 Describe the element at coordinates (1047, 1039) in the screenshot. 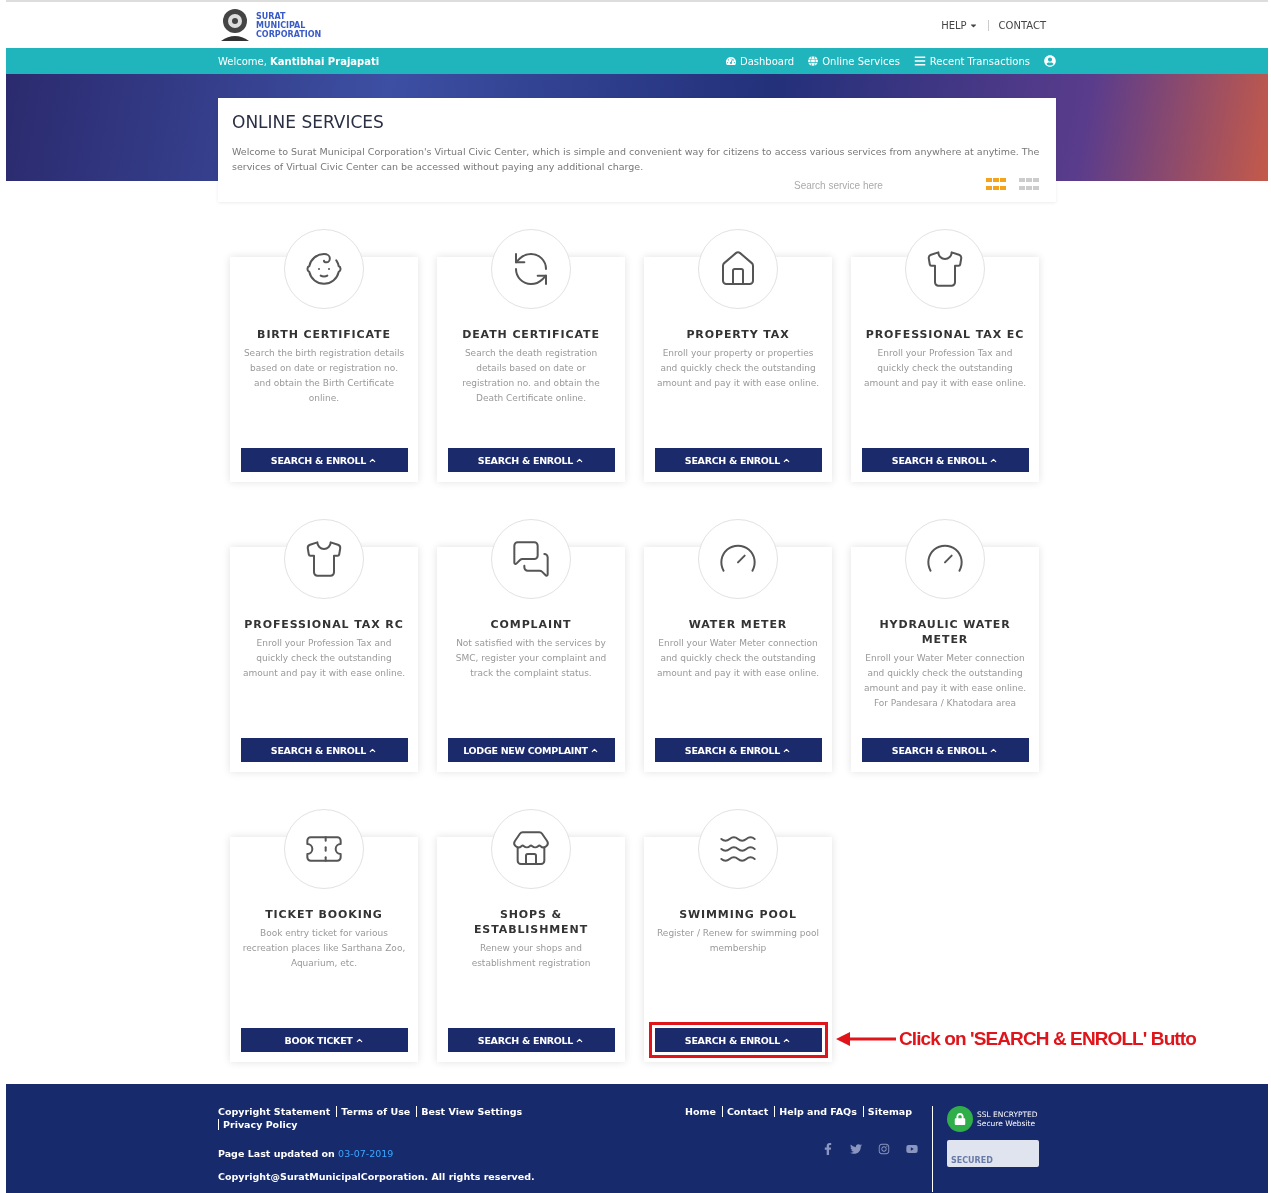

I see `annotation-text: Click on 'SEARCH & ENROLL' Butto` at that location.